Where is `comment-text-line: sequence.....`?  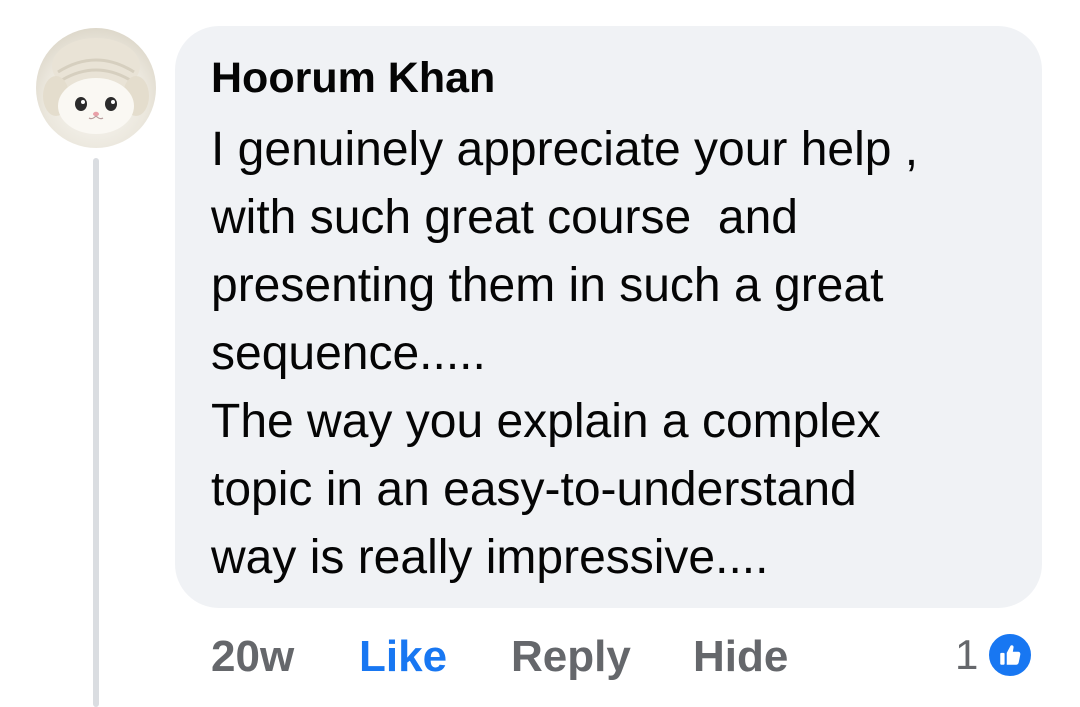 comment-text-line: sequence..... is located at coordinates (348, 353).